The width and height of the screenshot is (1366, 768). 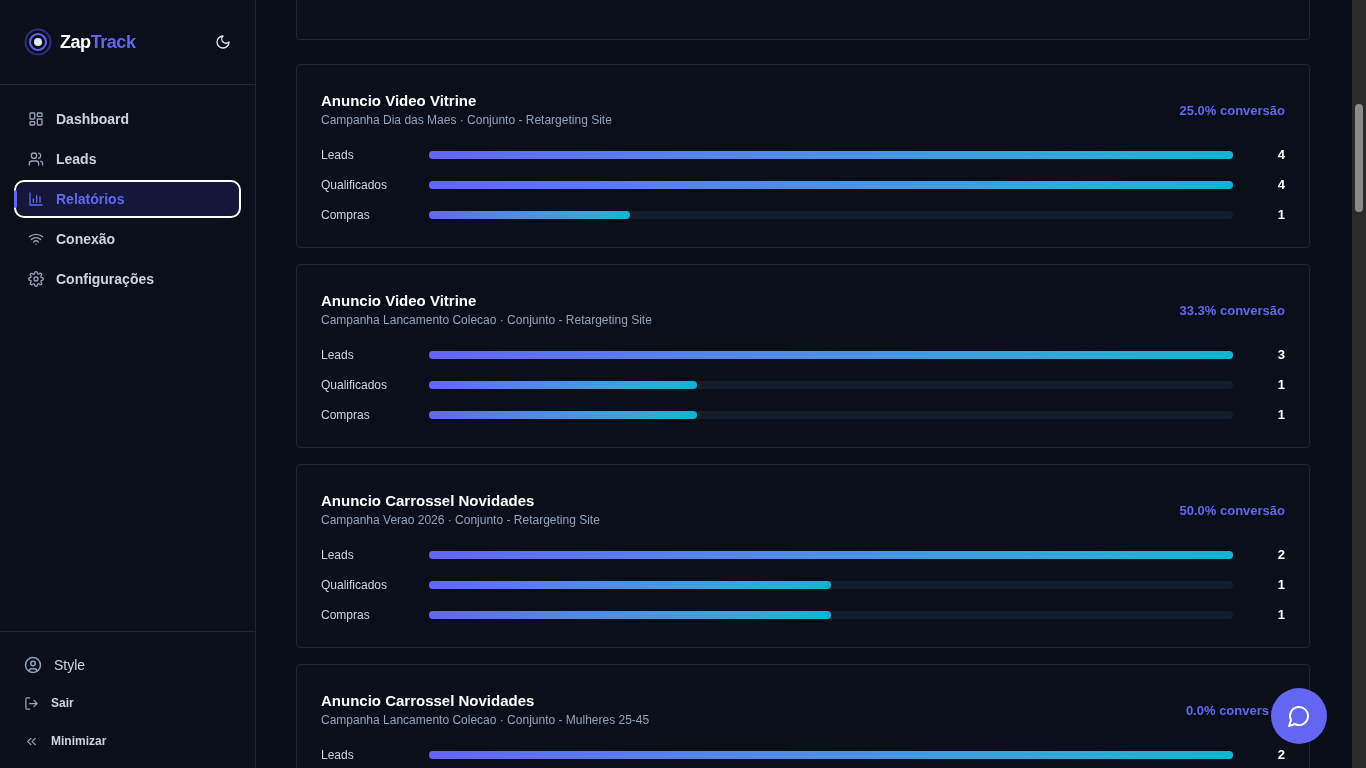 What do you see at coordinates (127, 279) in the screenshot?
I see `nav-item: Configurações` at bounding box center [127, 279].